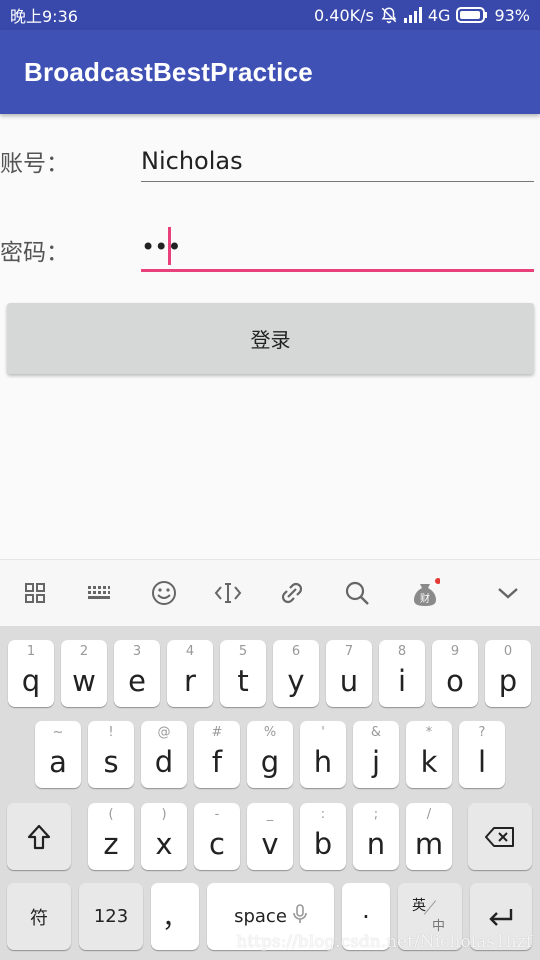 The height and width of the screenshot is (960, 540). I want to click on key-j: & j, so click(376, 754).